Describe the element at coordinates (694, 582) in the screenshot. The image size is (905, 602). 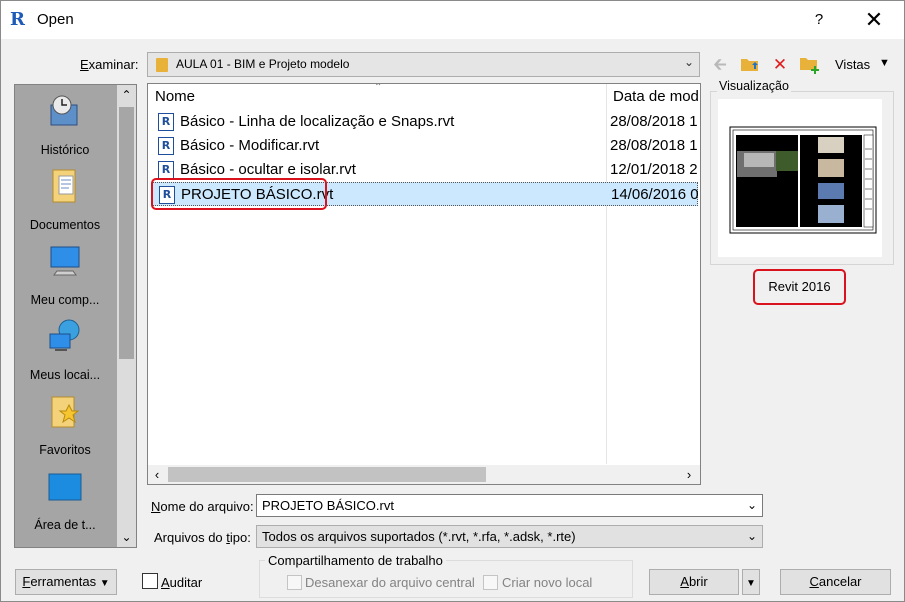
I see `open-button: Abrir` at that location.